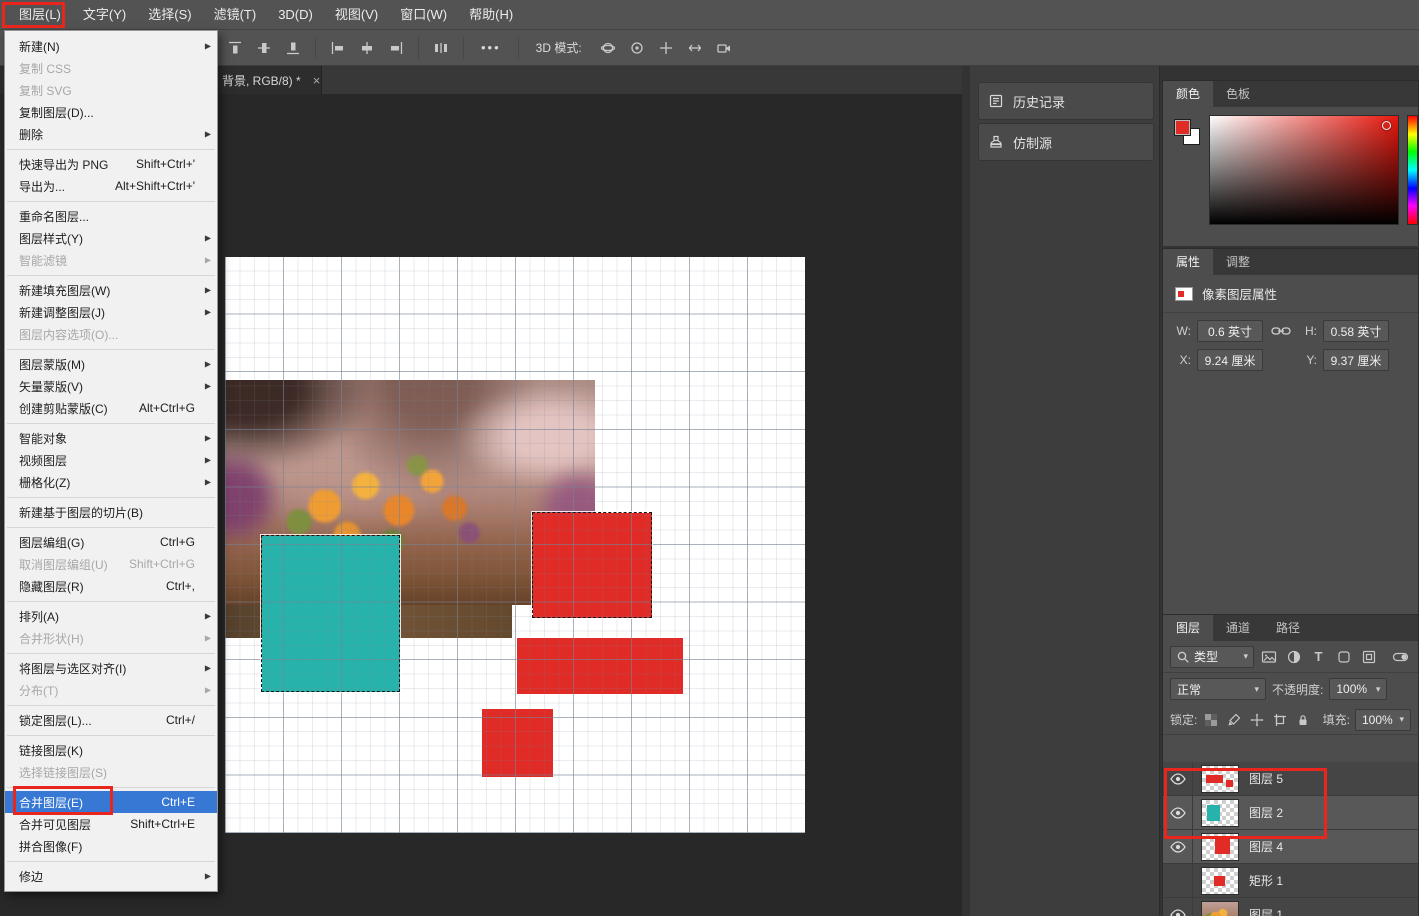  Describe the element at coordinates (111, 238) in the screenshot. I see `menu-item: 图层样式(Y) ▶` at that location.